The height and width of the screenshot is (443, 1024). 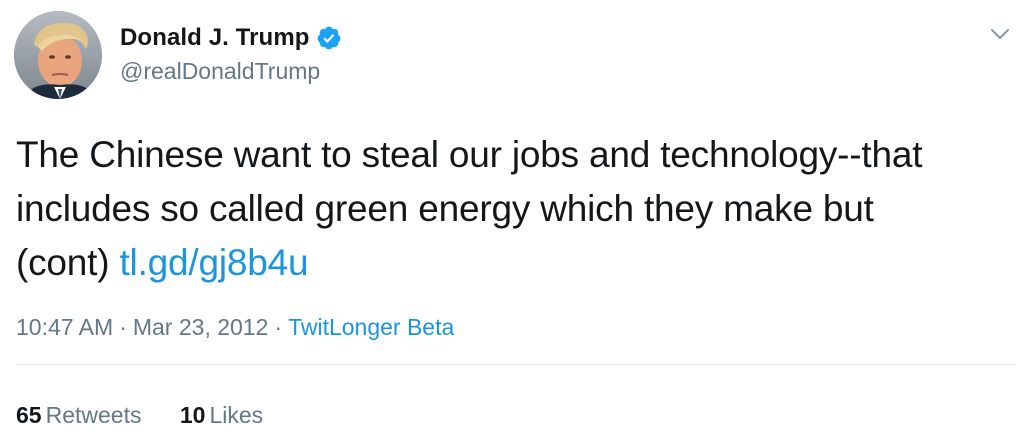 I want to click on avatar-photo, so click(x=58, y=55).